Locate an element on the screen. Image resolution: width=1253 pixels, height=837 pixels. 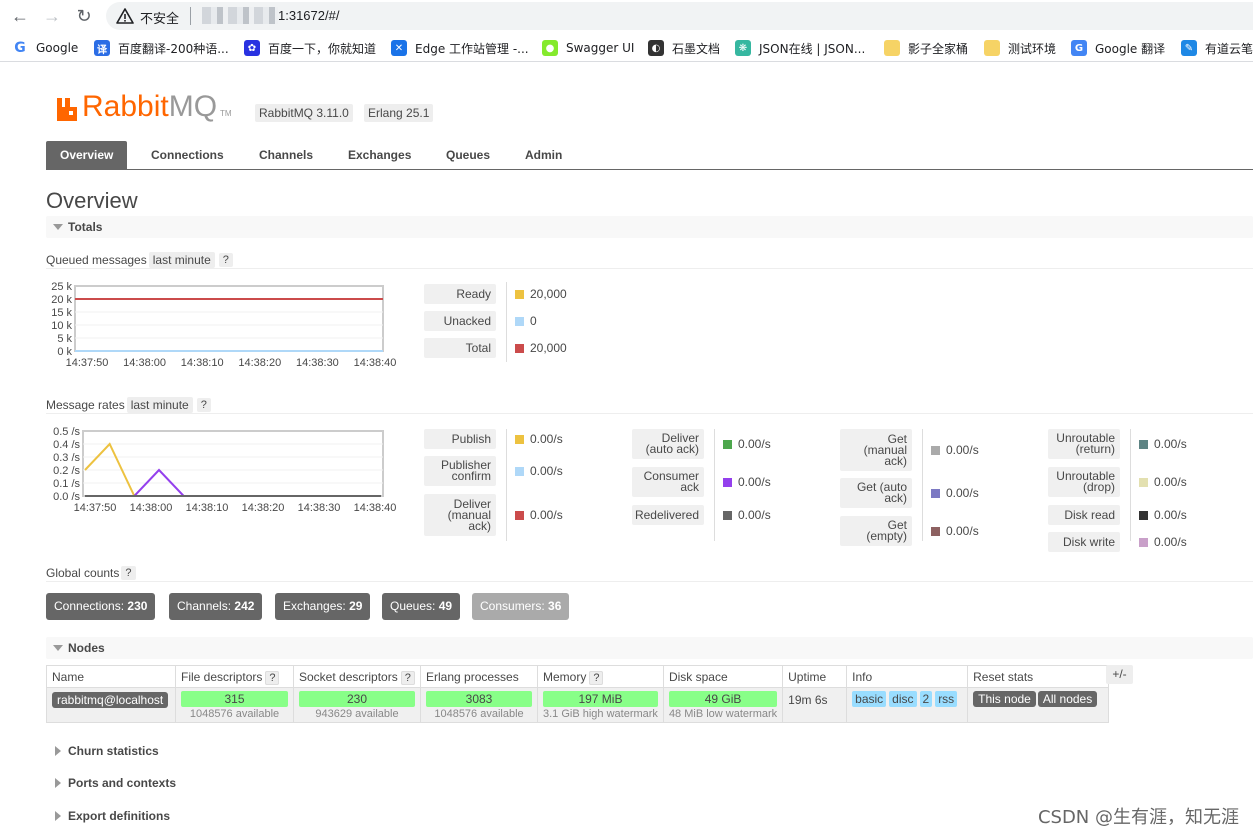
warning-icon is located at coordinates (125, 16).